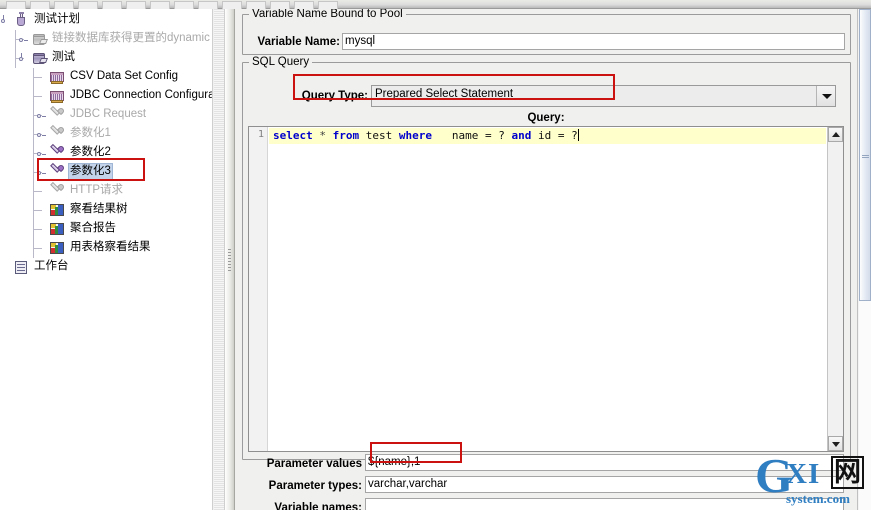 Image resolution: width=871 pixels, height=510 pixels. I want to click on sql-query-group-title: SQL Query, so click(281, 62).